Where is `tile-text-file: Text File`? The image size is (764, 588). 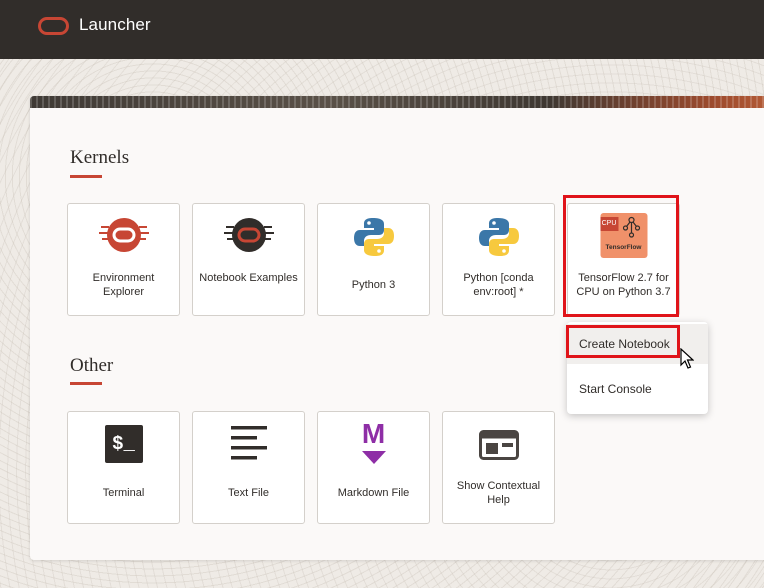
tile-text-file: Text File is located at coordinates (248, 467).